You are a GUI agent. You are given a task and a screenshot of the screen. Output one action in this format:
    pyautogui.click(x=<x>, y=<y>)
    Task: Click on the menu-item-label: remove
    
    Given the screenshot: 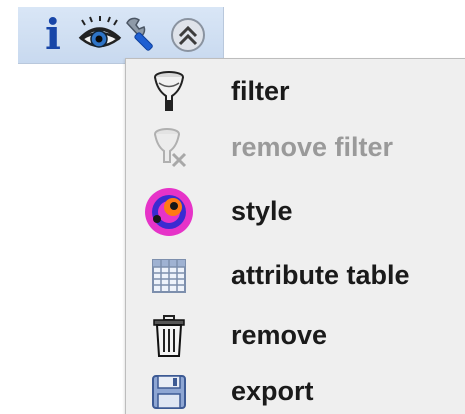 What is the action you would take?
    pyautogui.click(x=279, y=335)
    